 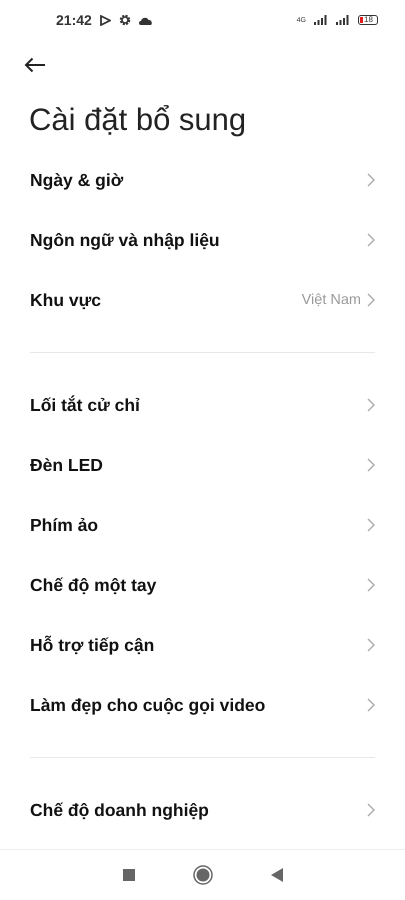 What do you see at coordinates (202, 525) in the screenshot?
I see `settings-row: Phím ảo` at bounding box center [202, 525].